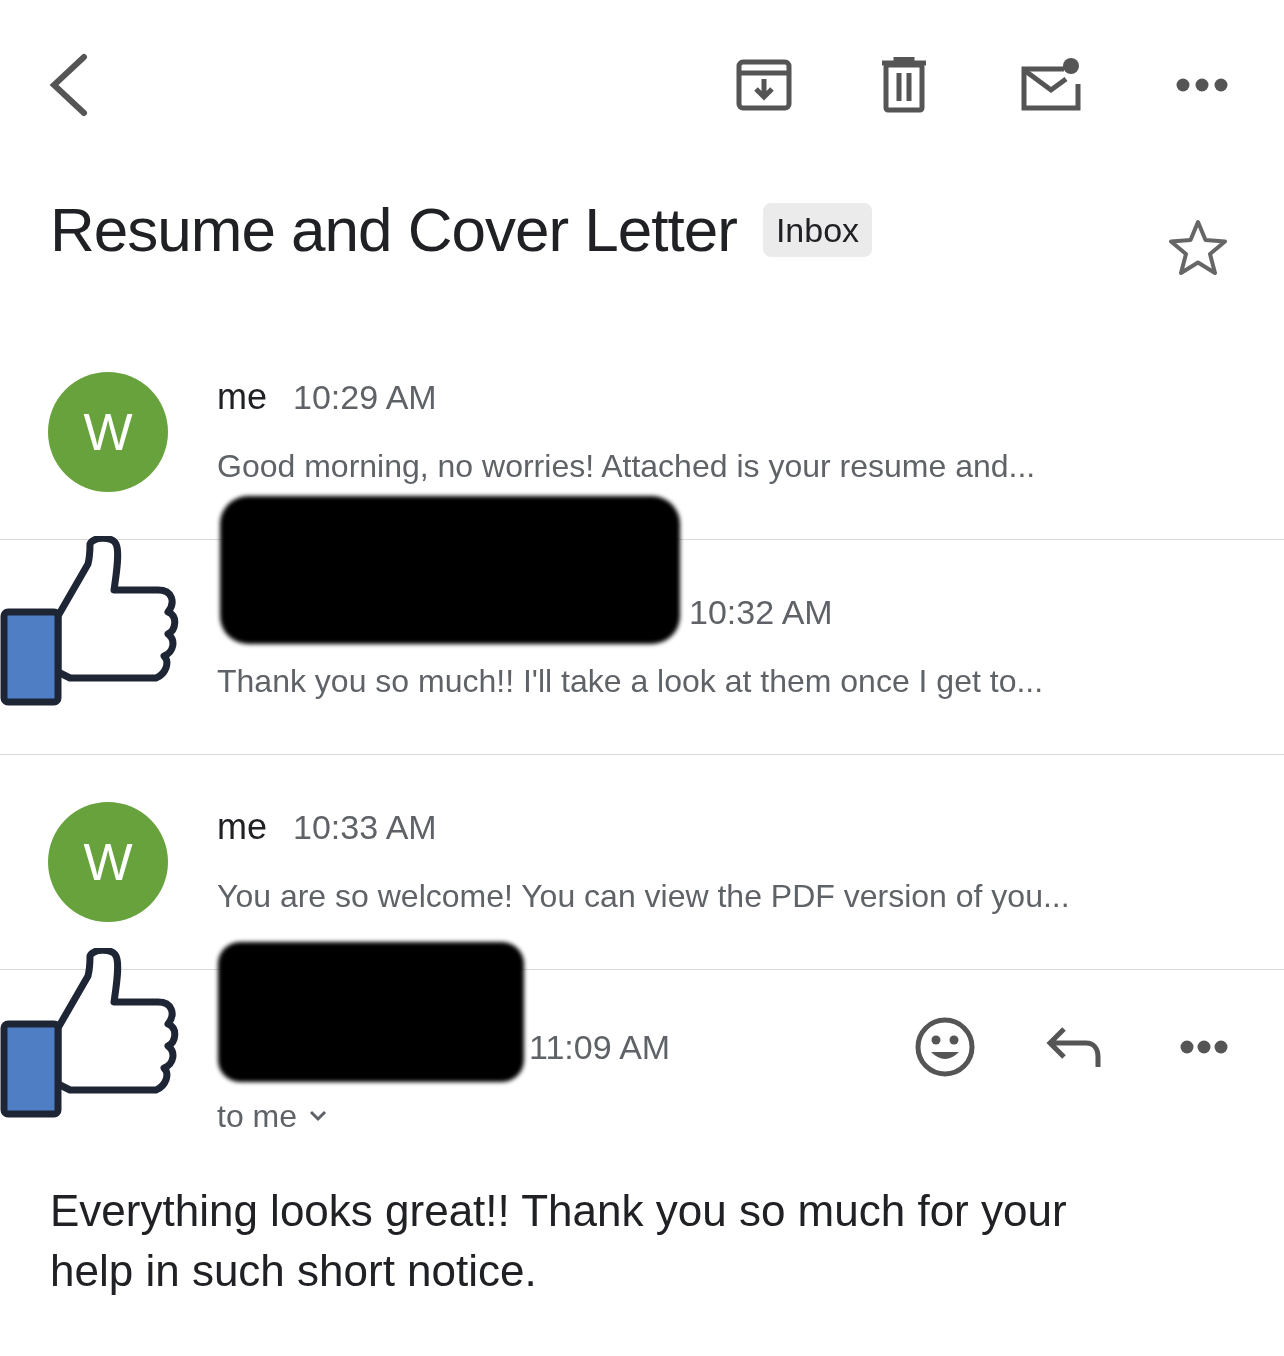  What do you see at coordinates (1074, 1047) in the screenshot?
I see `reply-icon` at bounding box center [1074, 1047].